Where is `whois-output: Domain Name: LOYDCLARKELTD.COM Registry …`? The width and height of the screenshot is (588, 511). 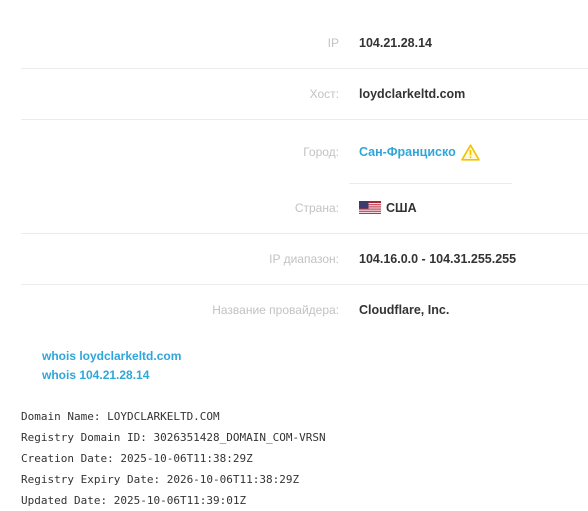 whois-output: Domain Name: LOYDCLARKELTD.COM Registry … is located at coordinates (173, 458).